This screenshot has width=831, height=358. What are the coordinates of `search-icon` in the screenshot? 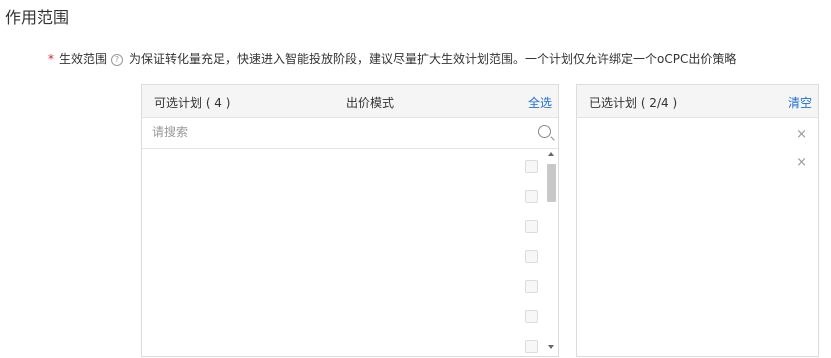 It's located at (544, 131).